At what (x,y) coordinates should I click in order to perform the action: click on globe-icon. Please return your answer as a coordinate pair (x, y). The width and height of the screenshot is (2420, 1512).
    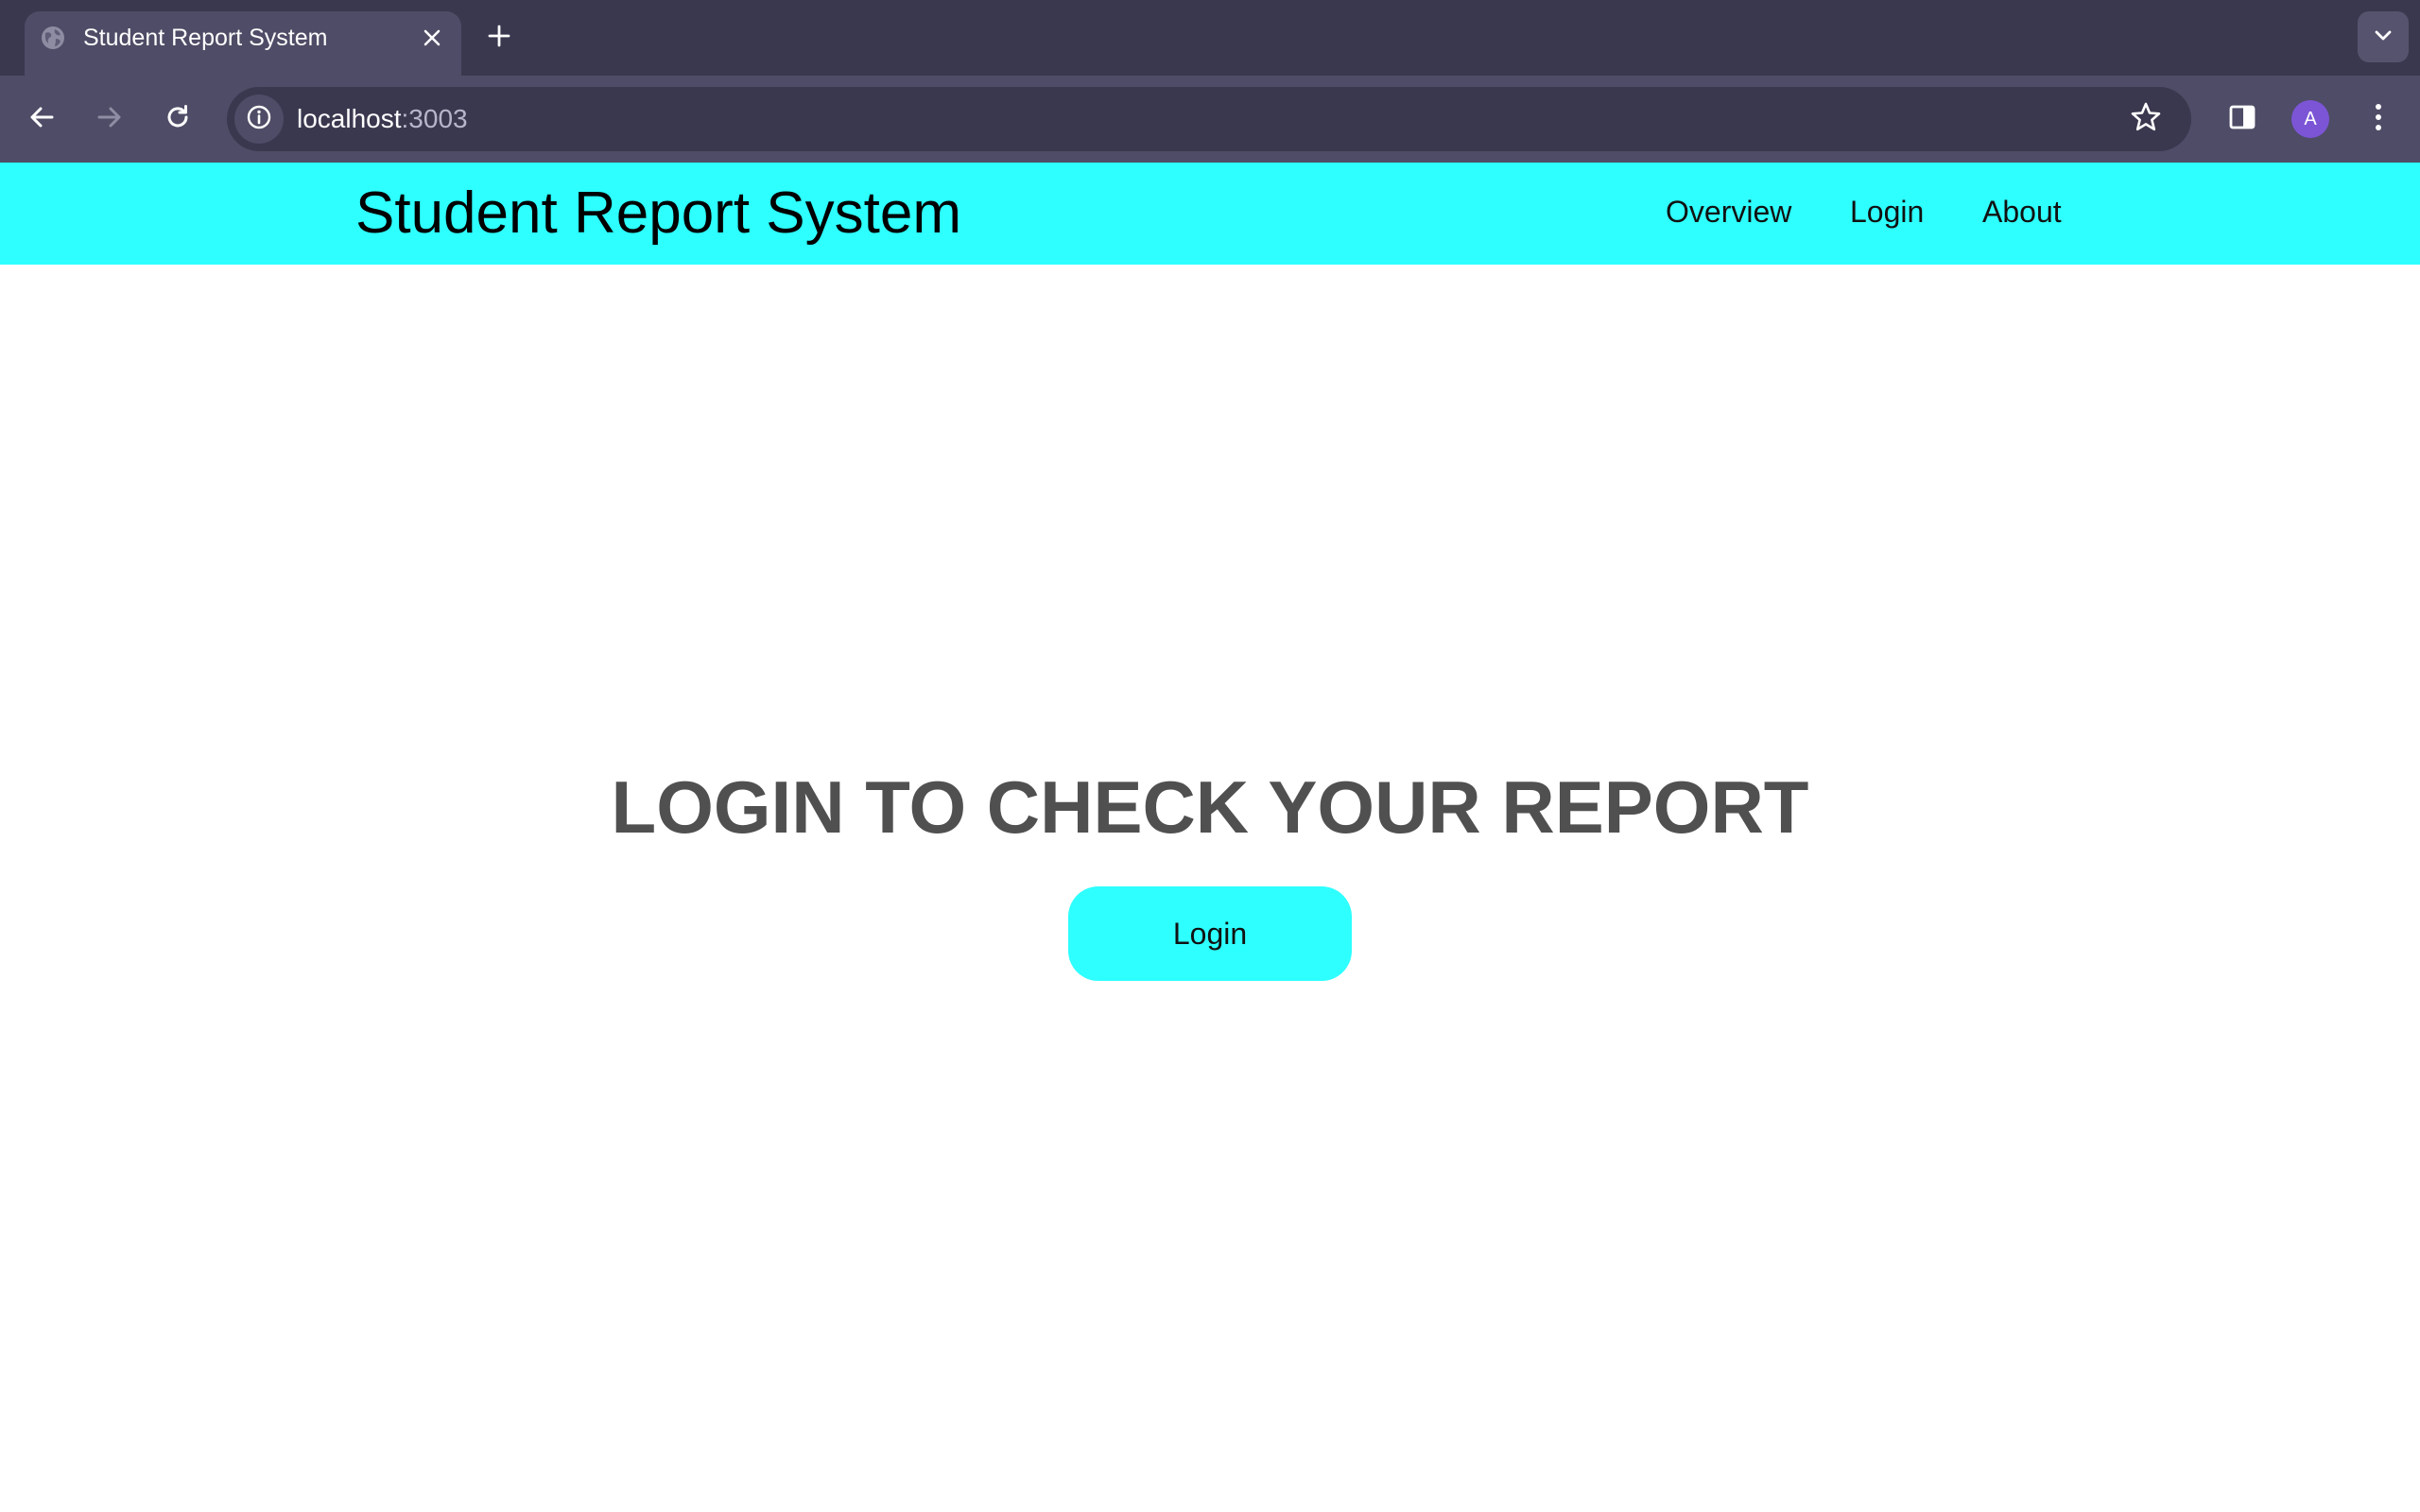
    Looking at the image, I should click on (53, 38).